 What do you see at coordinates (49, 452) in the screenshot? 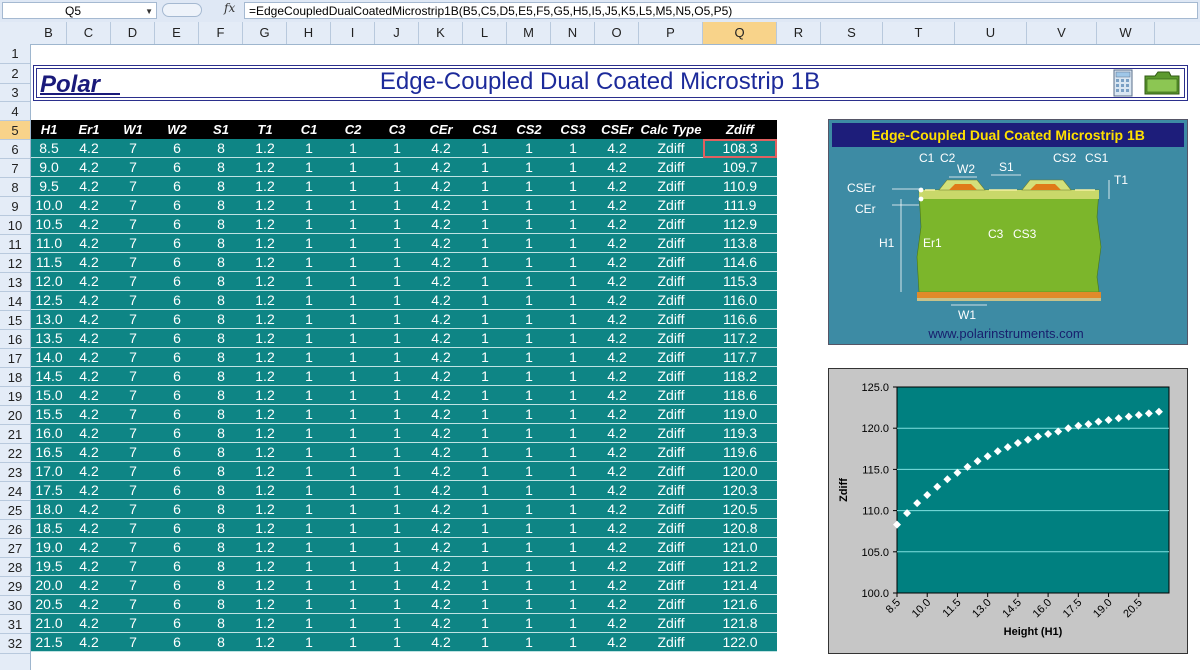
I see `table-cell: 16.5` at bounding box center [49, 452].